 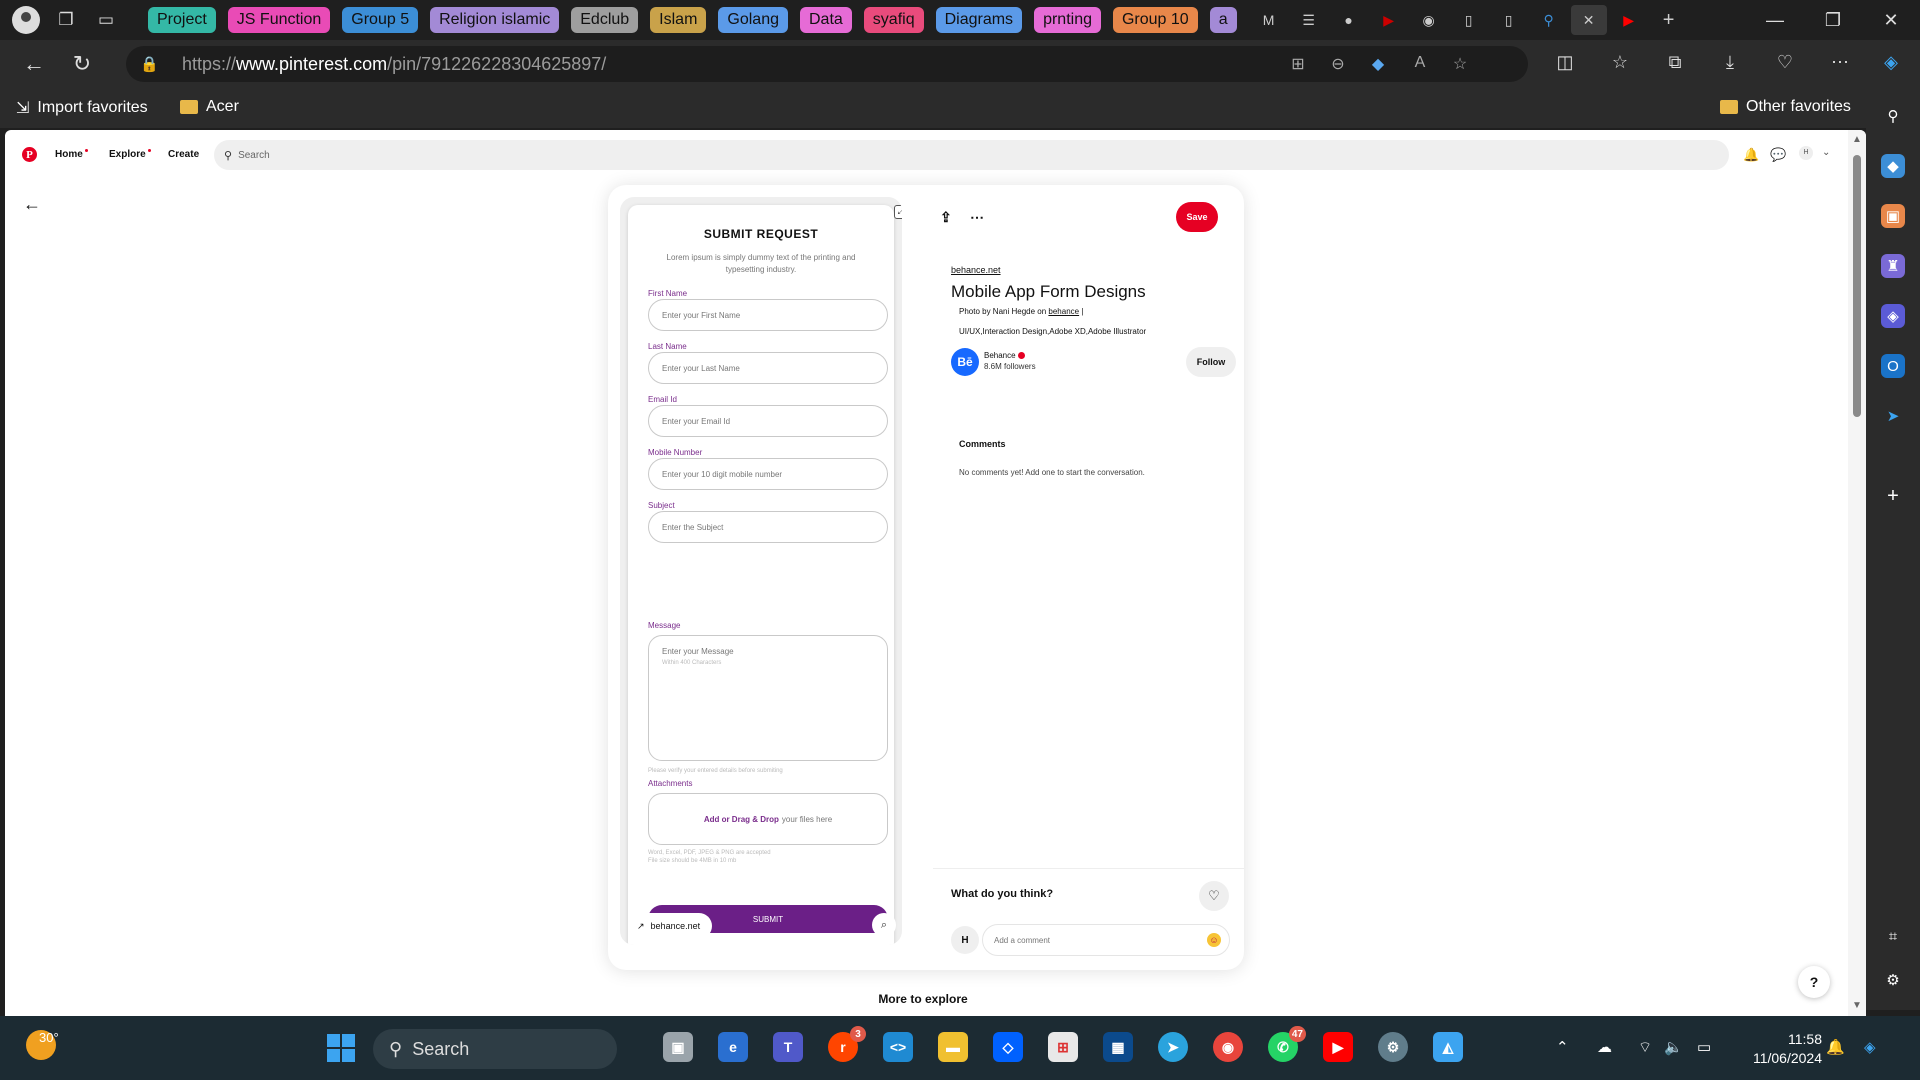 What do you see at coordinates (1645, 1047) in the screenshot?
I see `wifi-icon: ⌔` at bounding box center [1645, 1047].